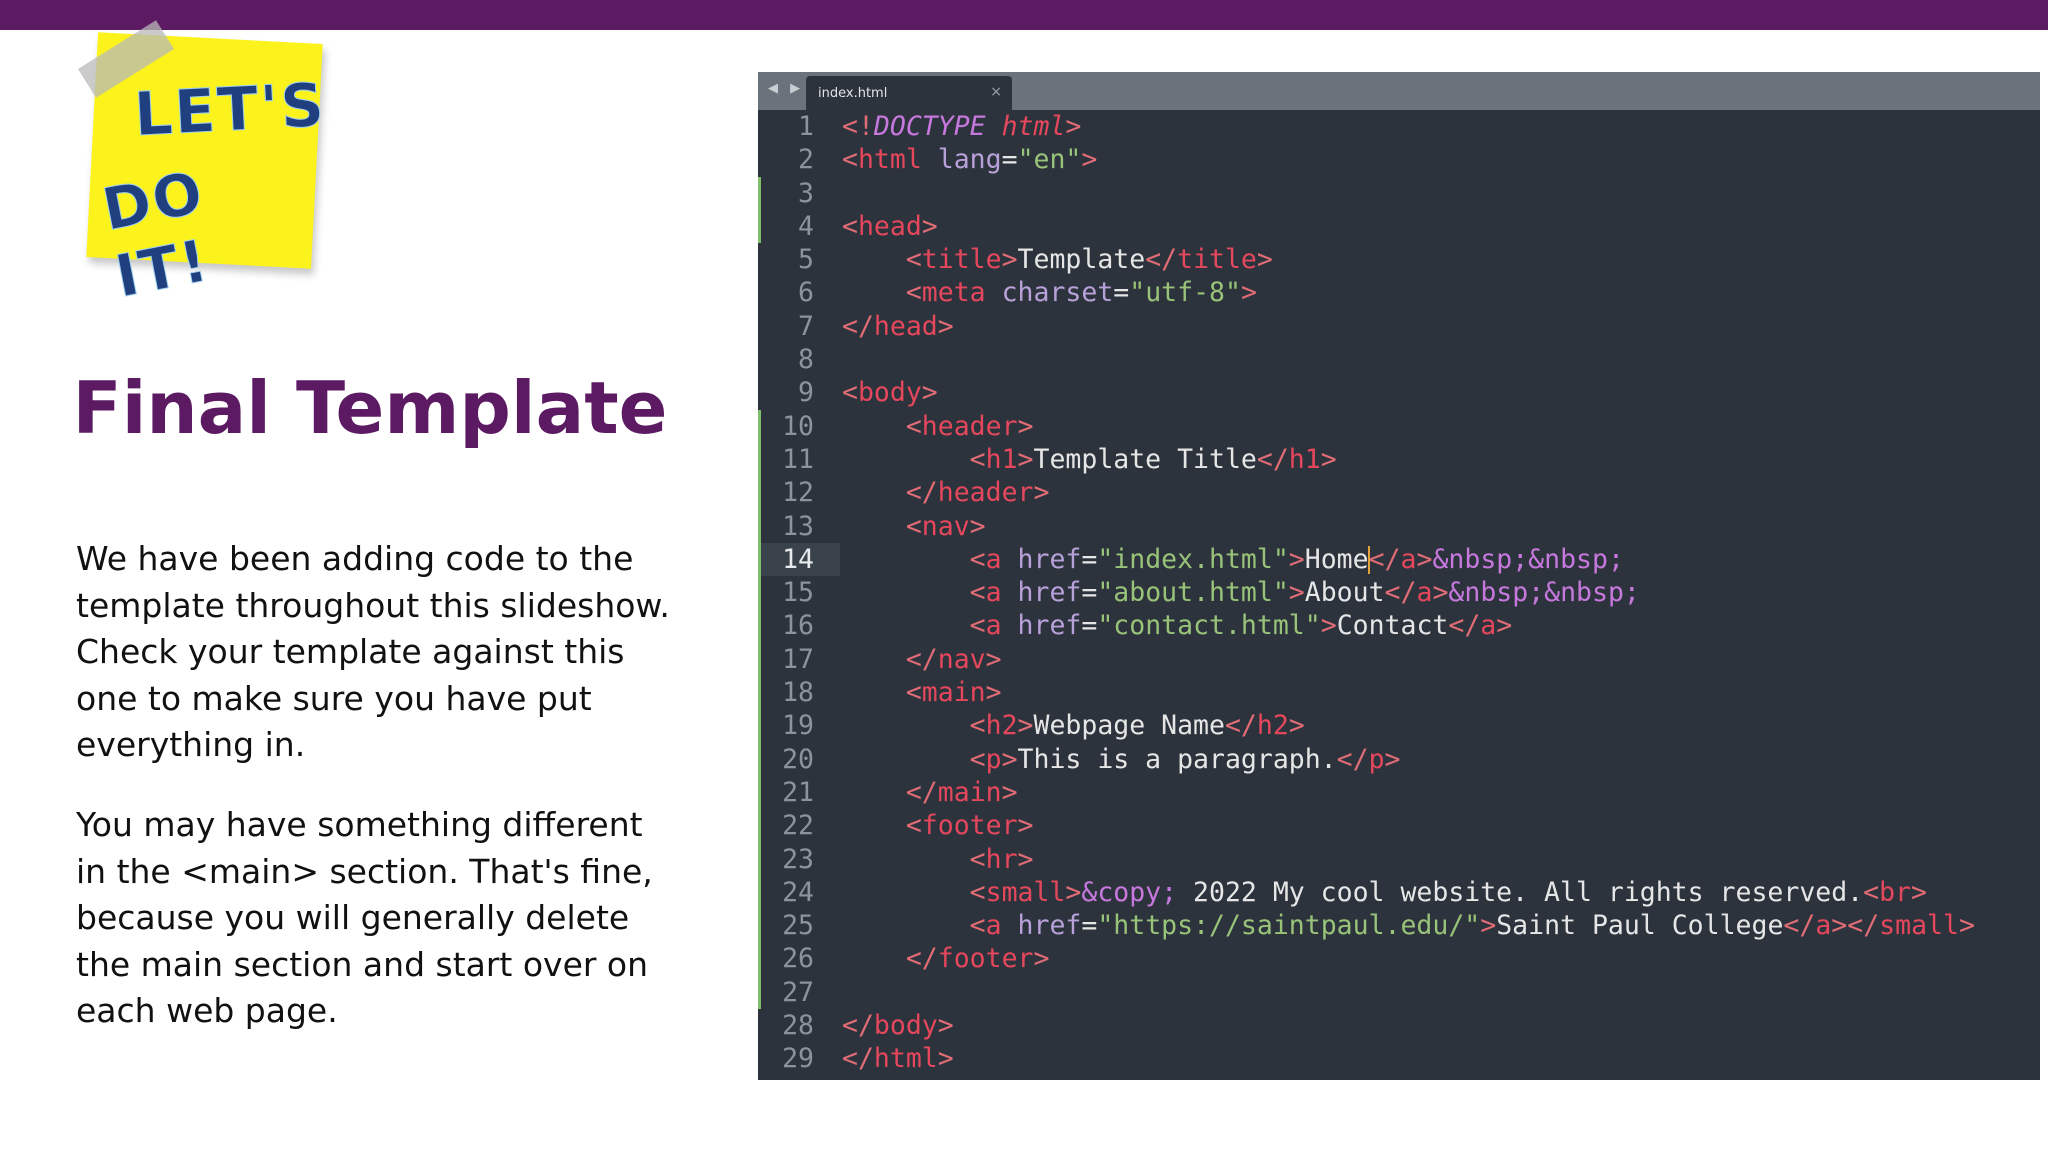  Describe the element at coordinates (930, 792) in the screenshot. I see `code-text: </main>` at that location.